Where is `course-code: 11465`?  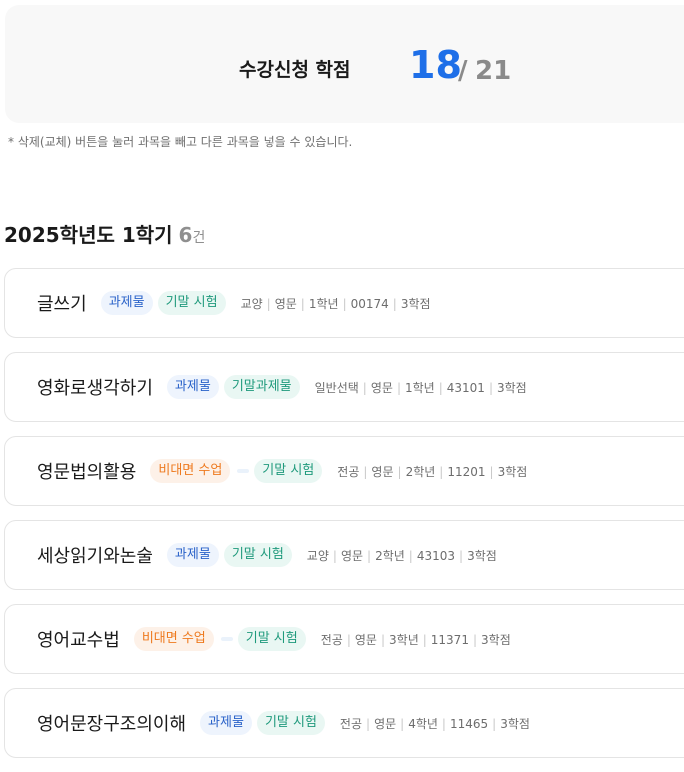 course-code: 11465 is located at coordinates (469, 723).